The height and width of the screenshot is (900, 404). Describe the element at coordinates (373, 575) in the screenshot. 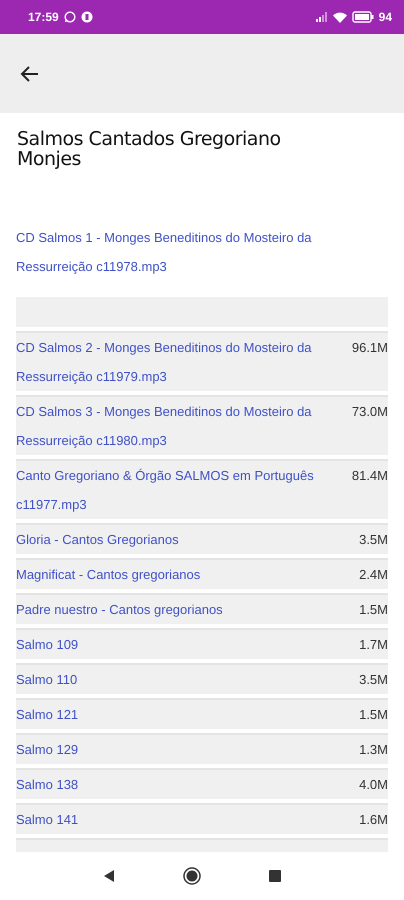

I see `file-size: 2.4M` at that location.